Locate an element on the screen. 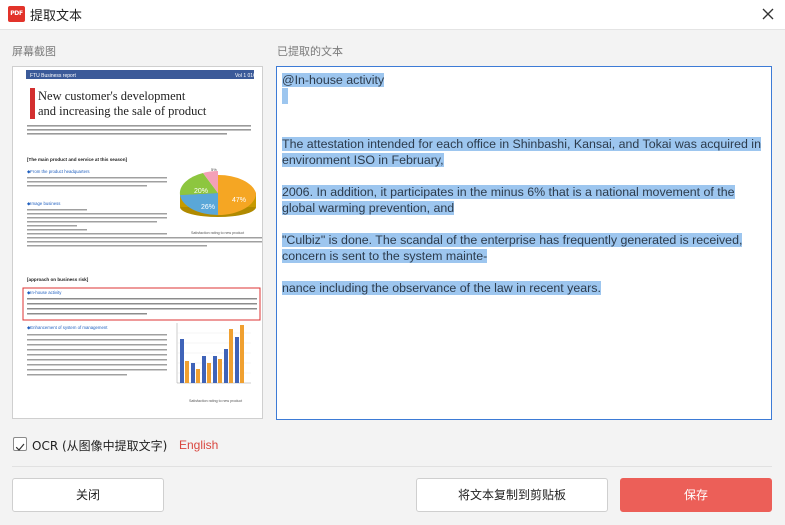  save-button: 保存 is located at coordinates (696, 495).